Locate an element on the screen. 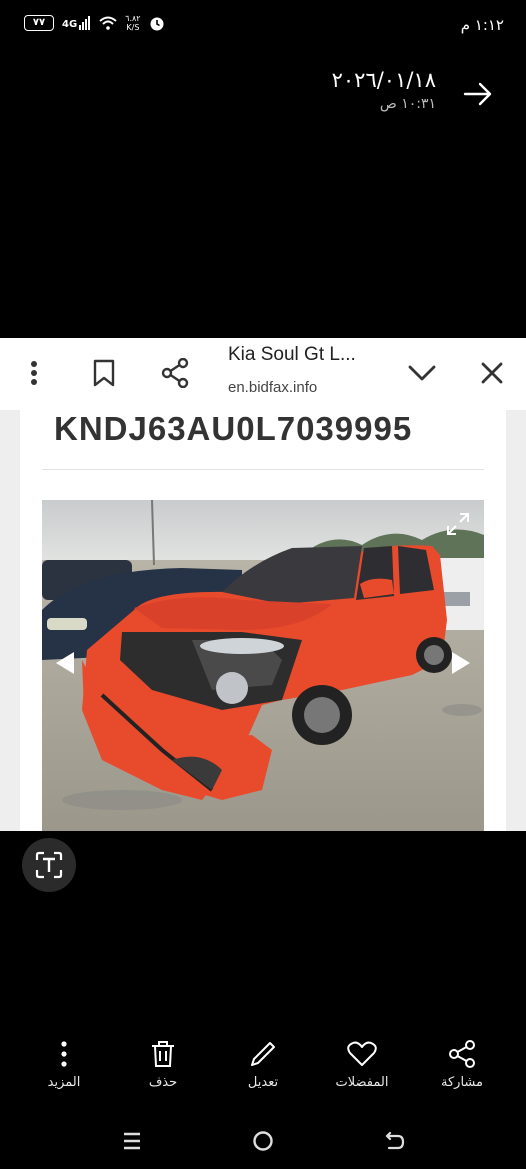 The height and width of the screenshot is (1169, 526). text-extract-button is located at coordinates (49, 865).